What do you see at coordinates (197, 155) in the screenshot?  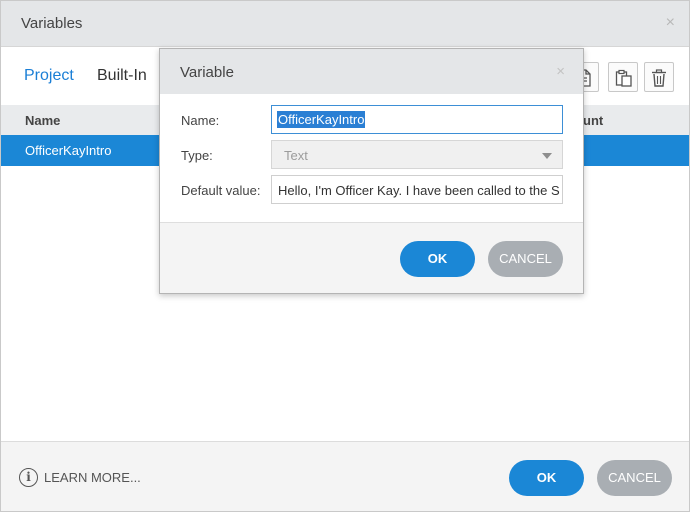 I see `type-label: Type:` at bounding box center [197, 155].